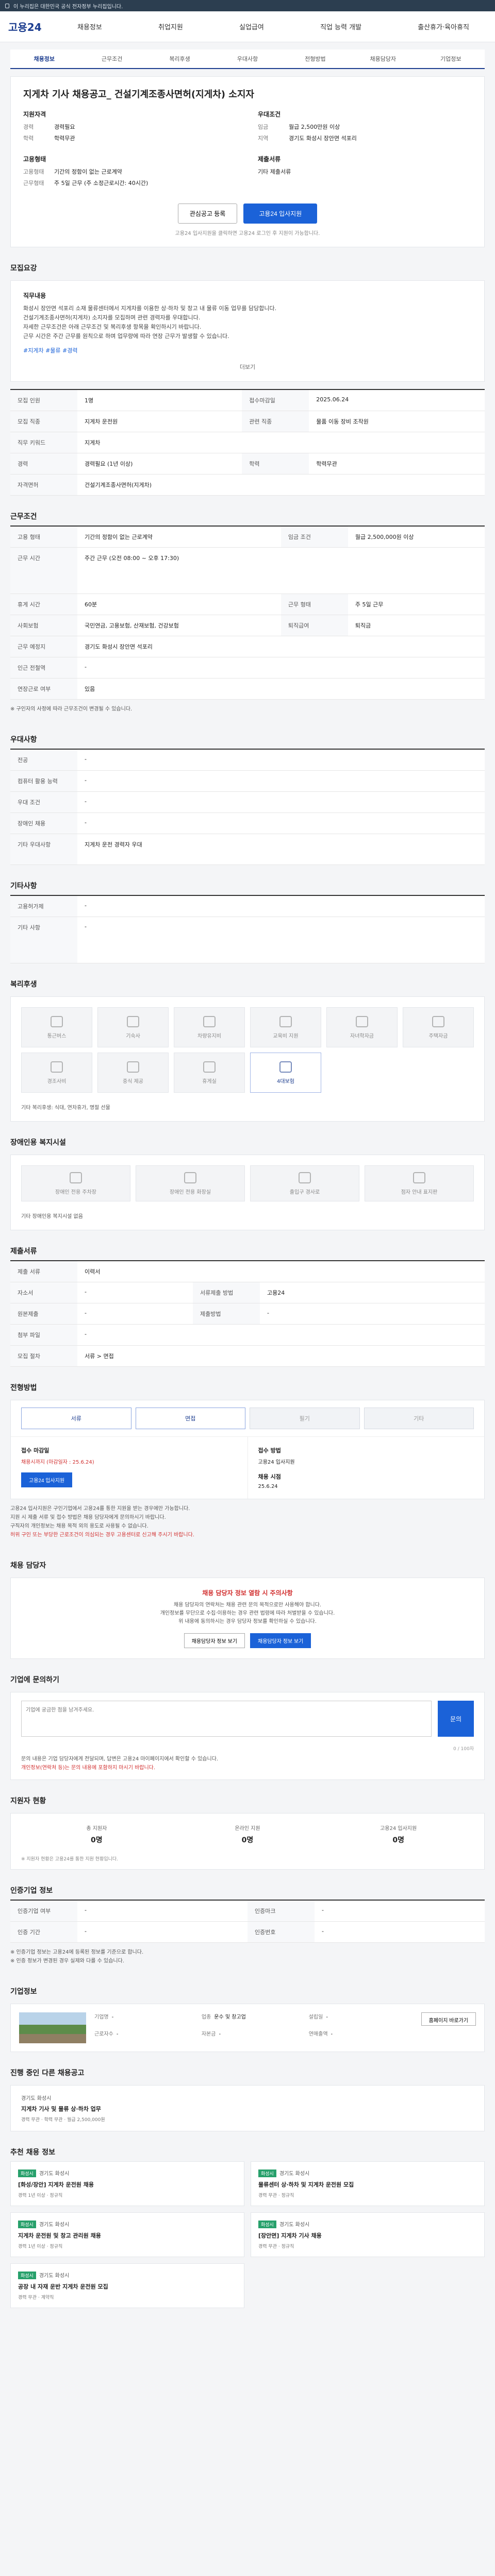  I want to click on table-value: 지게차, so click(281, 442).